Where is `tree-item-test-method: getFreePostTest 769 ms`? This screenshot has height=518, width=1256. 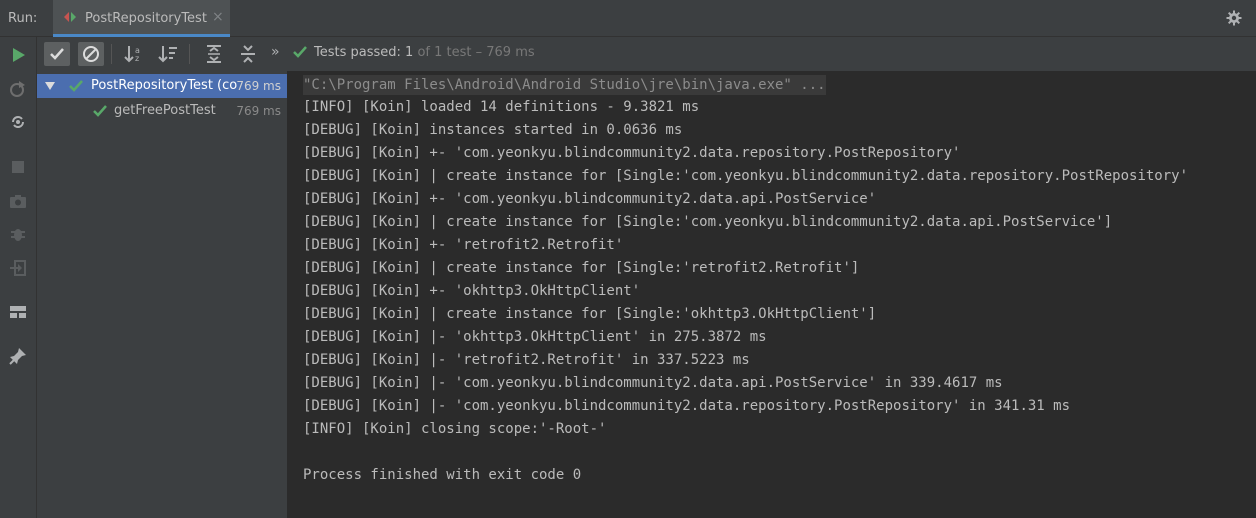 tree-item-test-method: getFreePostTest 769 ms is located at coordinates (162, 111).